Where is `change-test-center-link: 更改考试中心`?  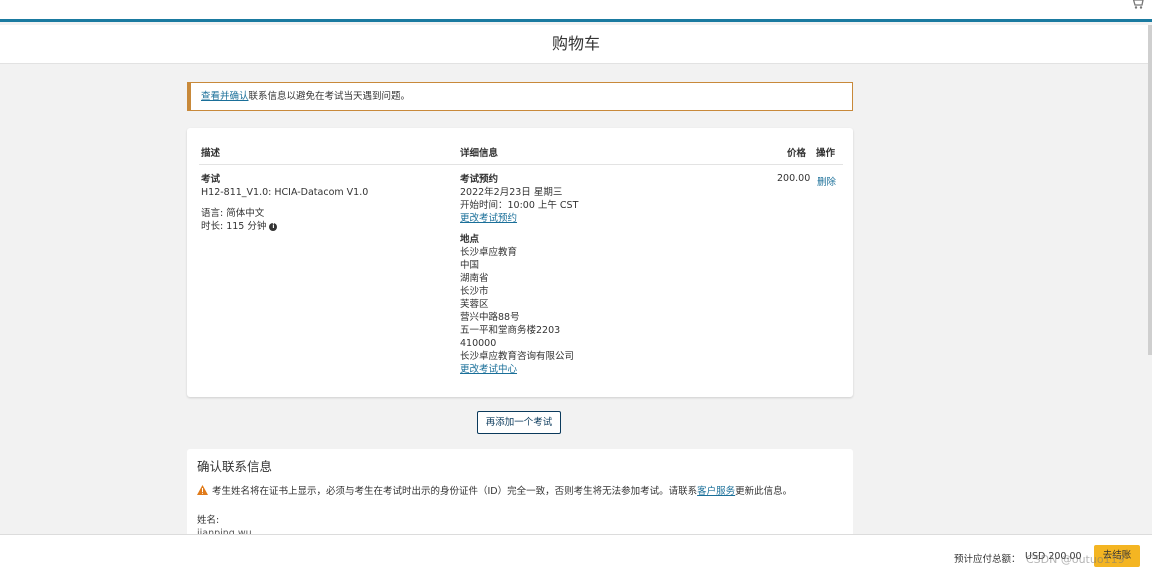 change-test-center-link: 更改考试中心 is located at coordinates (488, 369).